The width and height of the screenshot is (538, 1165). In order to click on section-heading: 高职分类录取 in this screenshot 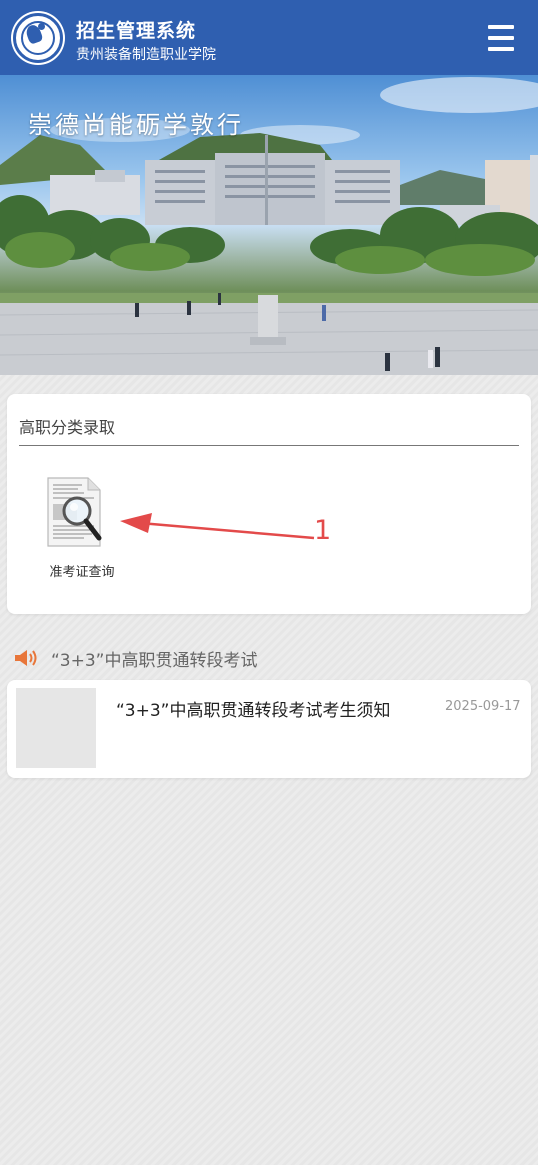, I will do `click(67, 427)`.